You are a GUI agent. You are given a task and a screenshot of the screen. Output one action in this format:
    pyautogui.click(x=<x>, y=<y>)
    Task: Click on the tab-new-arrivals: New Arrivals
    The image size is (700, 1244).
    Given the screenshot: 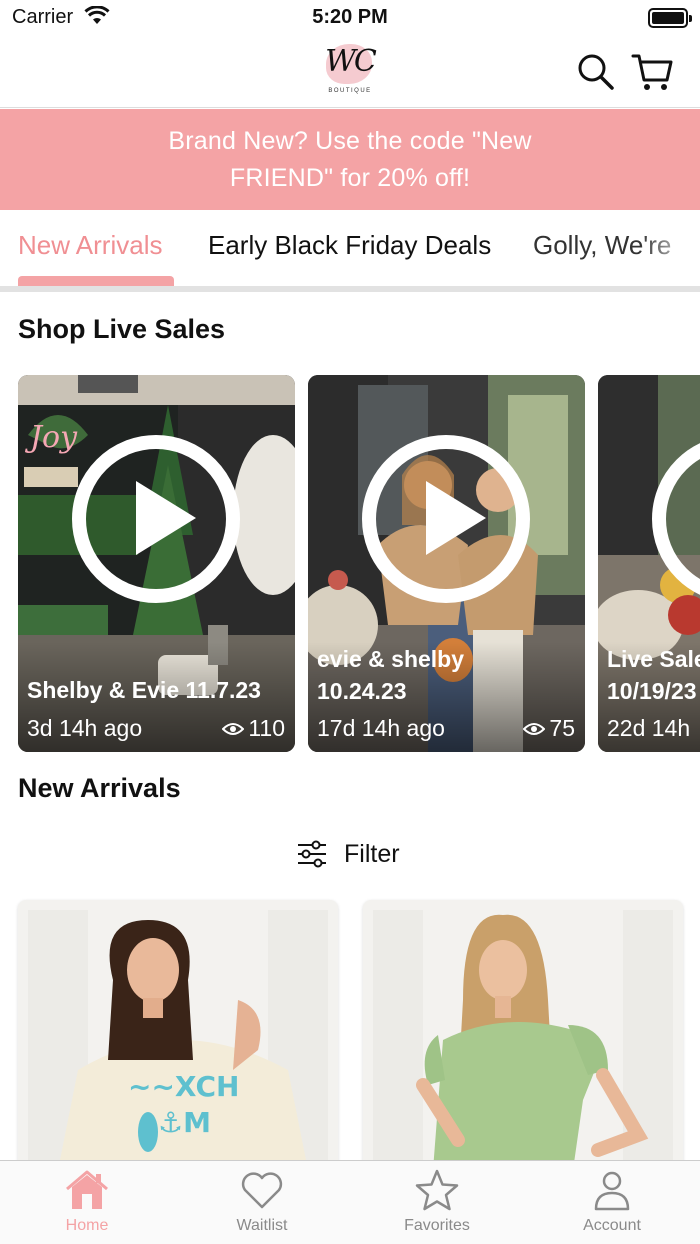 What is the action you would take?
    pyautogui.click(x=90, y=245)
    